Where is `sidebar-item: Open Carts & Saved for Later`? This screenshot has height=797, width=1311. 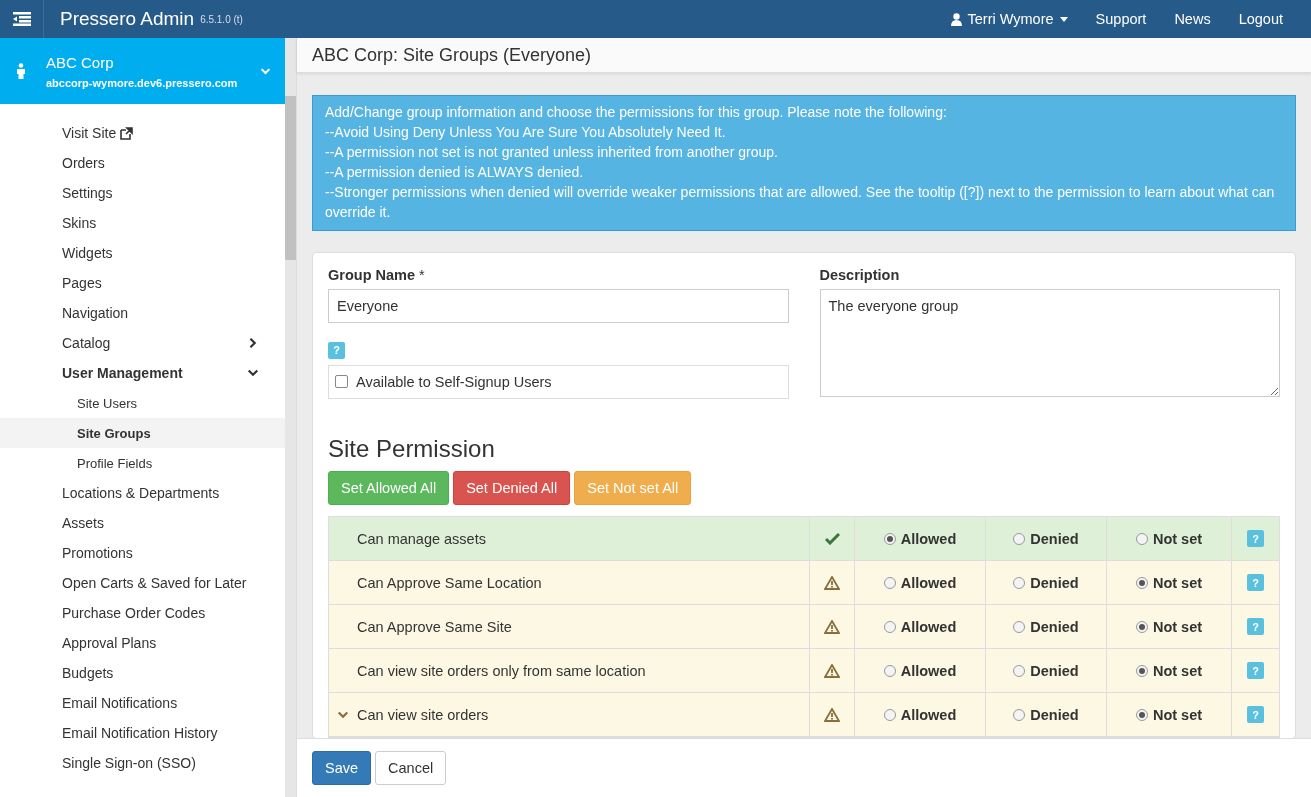 sidebar-item: Open Carts & Saved for Later is located at coordinates (142, 583).